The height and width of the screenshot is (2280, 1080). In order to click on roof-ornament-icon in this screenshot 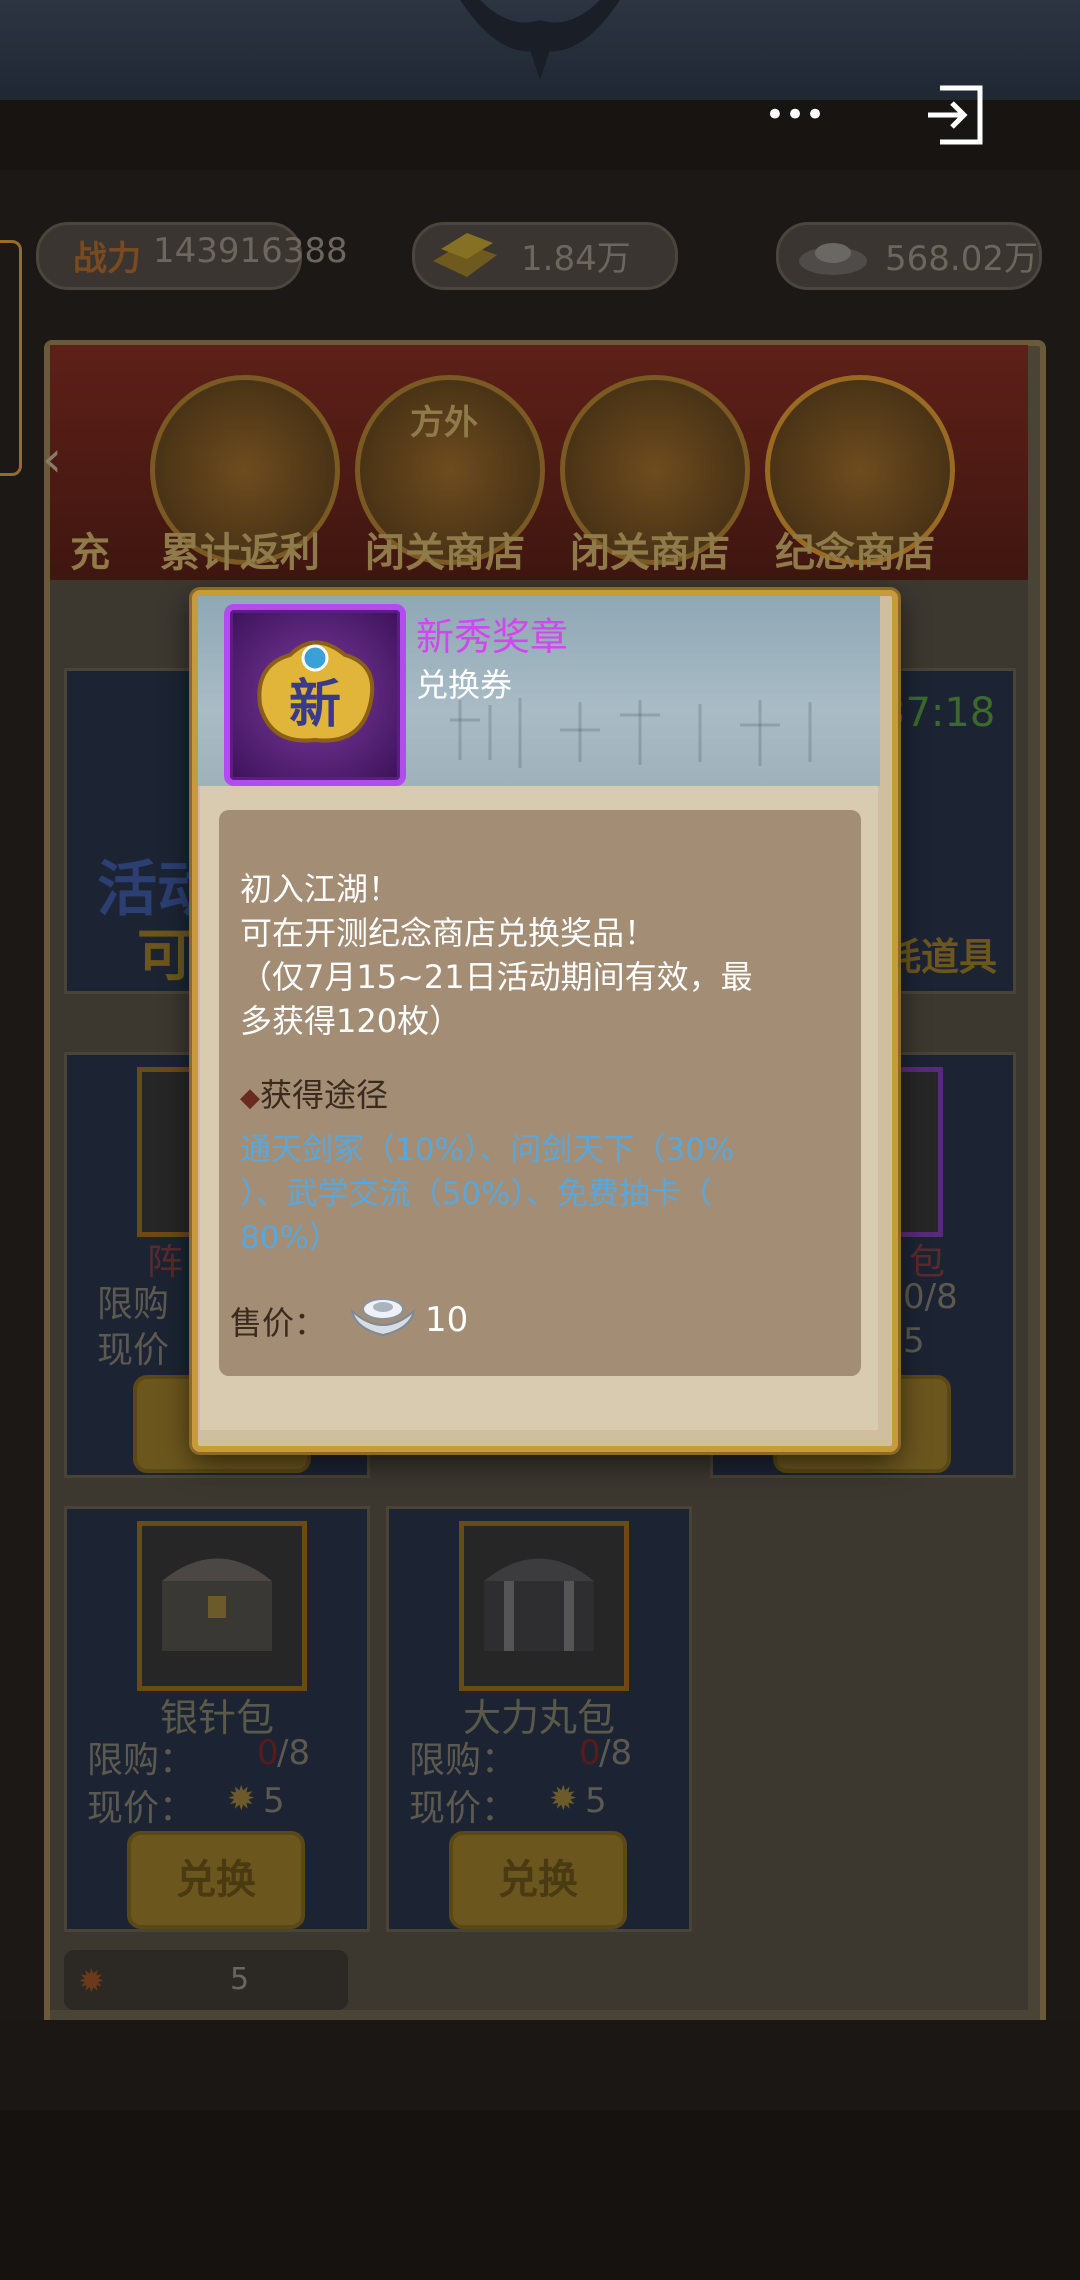, I will do `click(540, 40)`.